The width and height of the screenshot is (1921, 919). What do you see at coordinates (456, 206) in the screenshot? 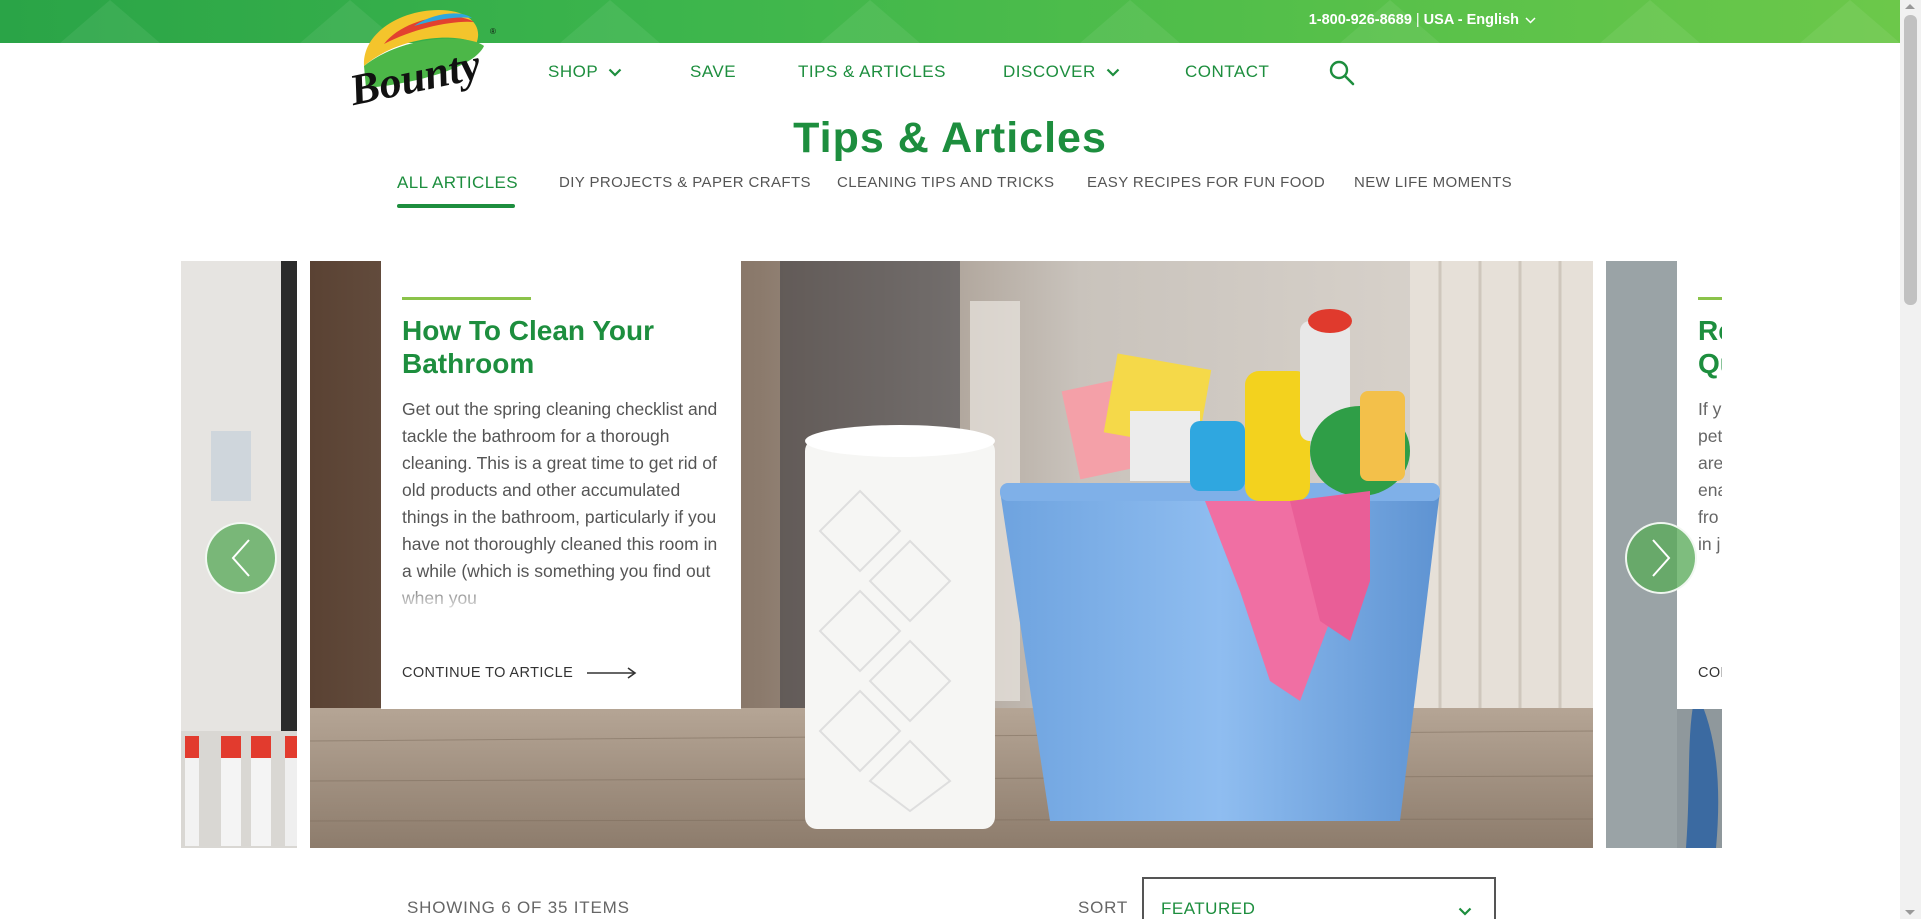
I see `active-tab-underline` at bounding box center [456, 206].